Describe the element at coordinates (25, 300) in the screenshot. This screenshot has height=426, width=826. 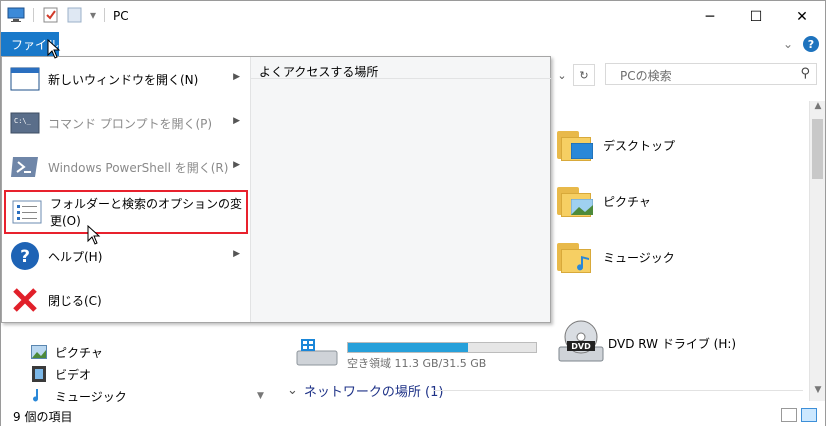
I see `close-x-icon` at that location.